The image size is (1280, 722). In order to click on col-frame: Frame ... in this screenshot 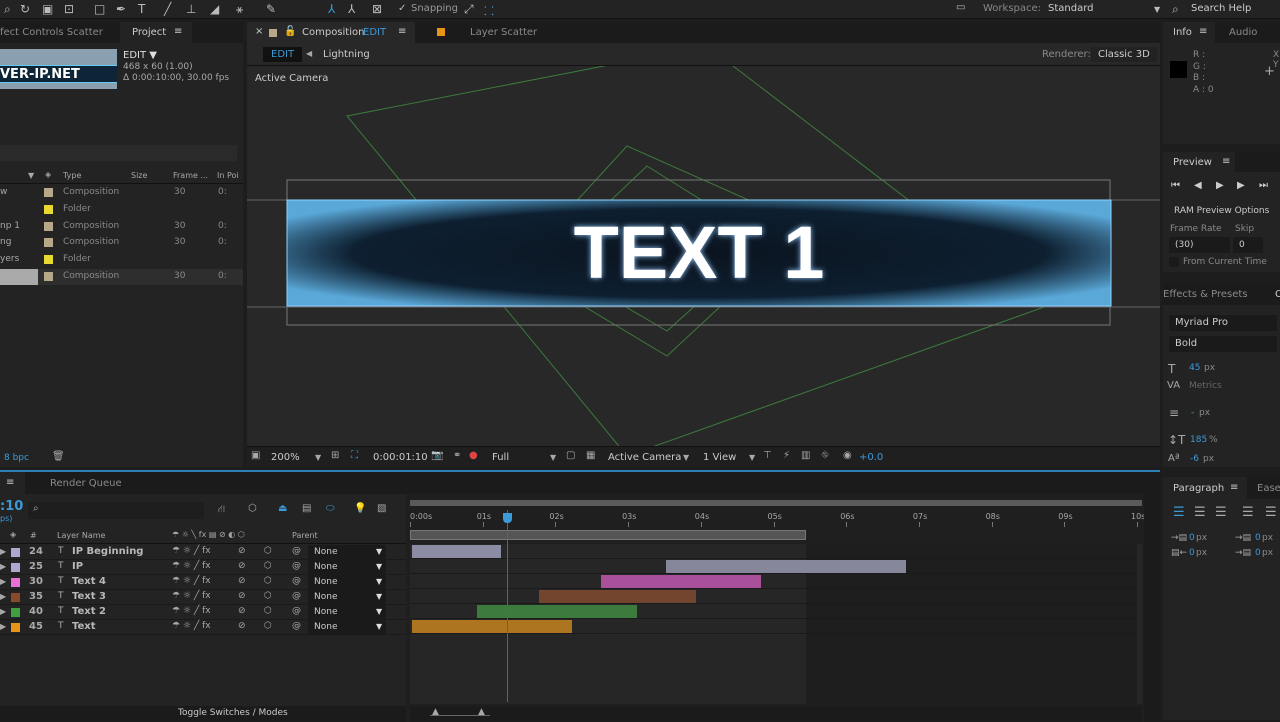, I will do `click(190, 175)`.